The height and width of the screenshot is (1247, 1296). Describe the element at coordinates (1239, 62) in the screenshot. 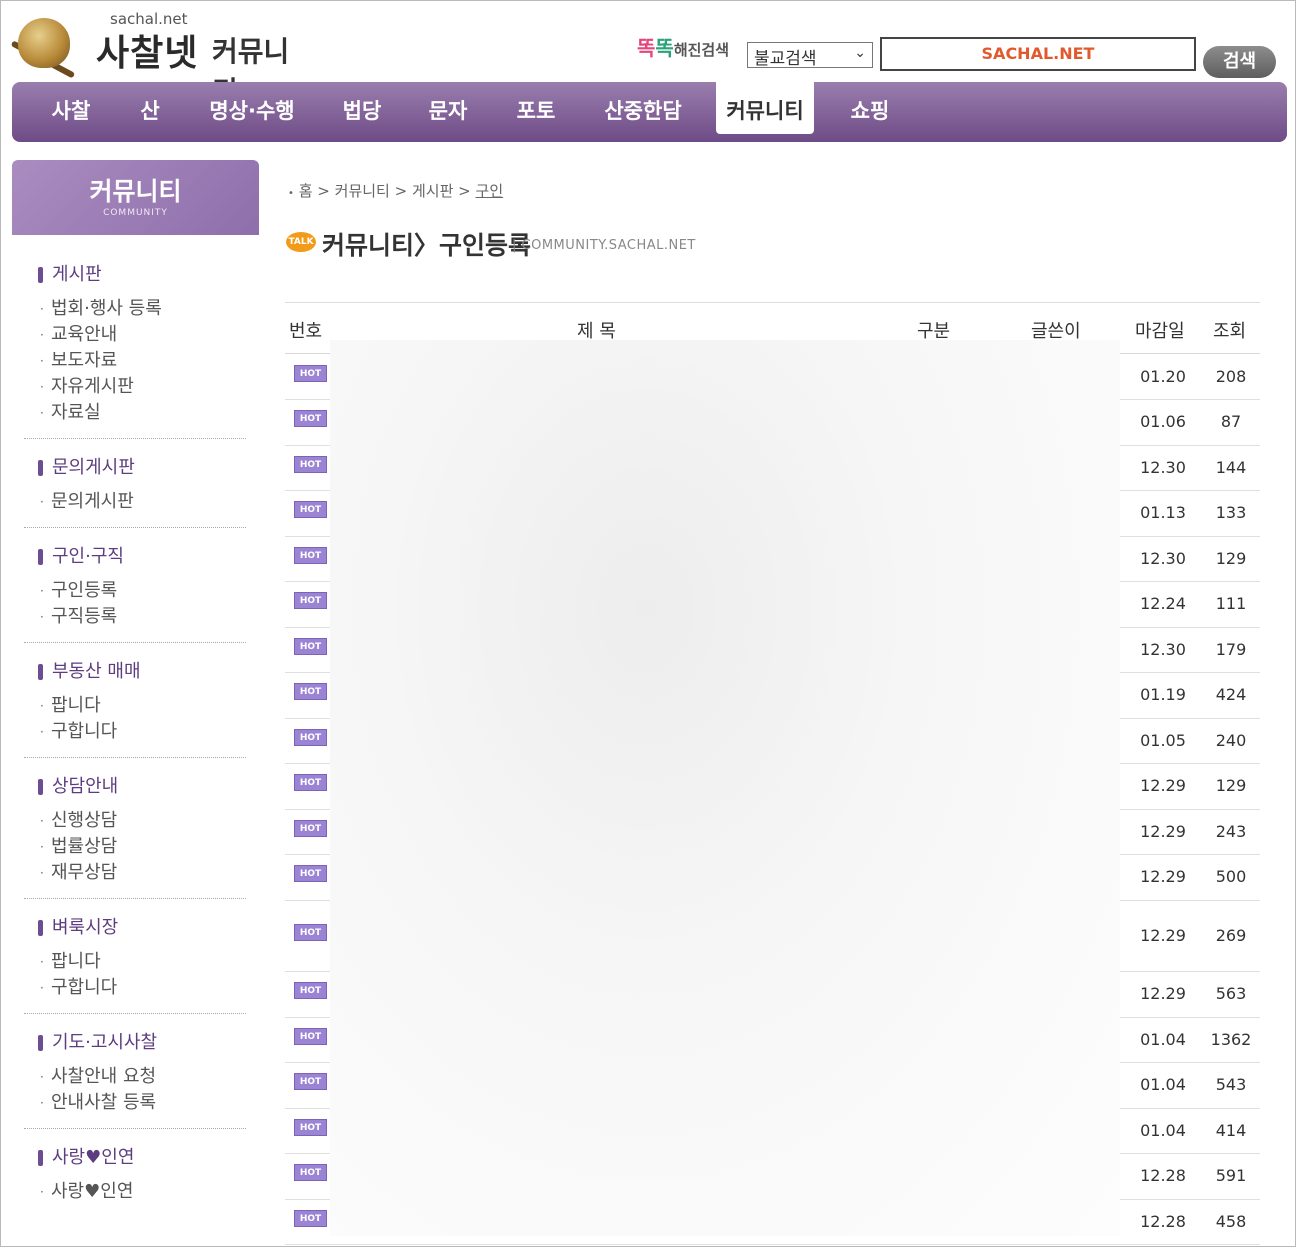

I see `search-button: 검색` at that location.